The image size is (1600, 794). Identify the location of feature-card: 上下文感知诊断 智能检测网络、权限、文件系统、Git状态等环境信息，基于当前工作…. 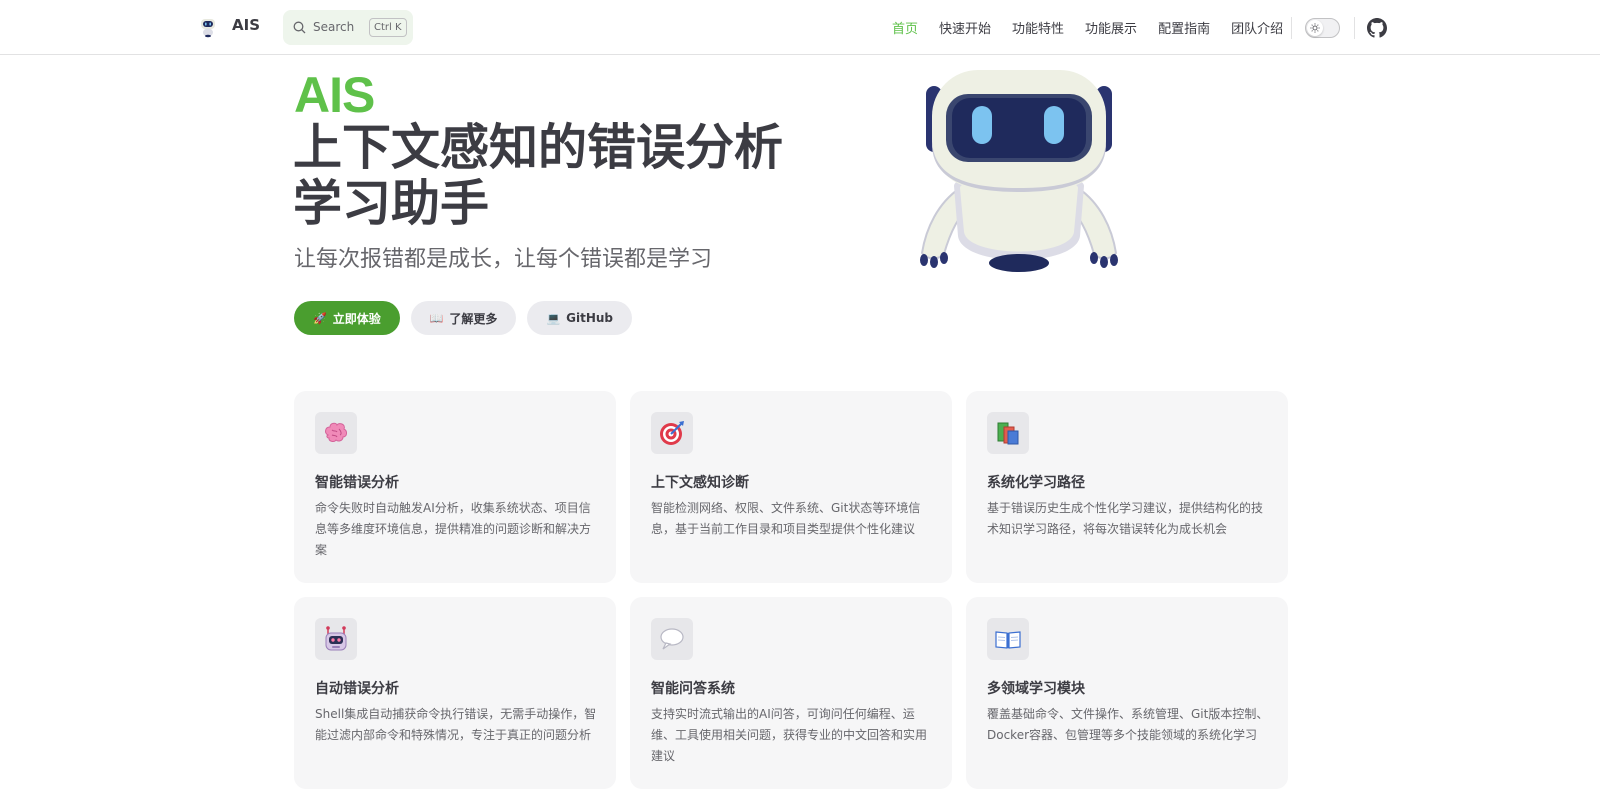
(791, 487).